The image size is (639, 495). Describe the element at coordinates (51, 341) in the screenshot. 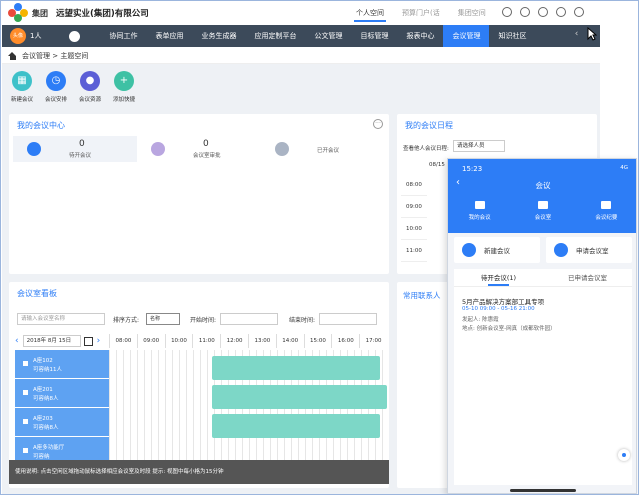

I see `board-date-input: 2018年 8月 15日` at that location.